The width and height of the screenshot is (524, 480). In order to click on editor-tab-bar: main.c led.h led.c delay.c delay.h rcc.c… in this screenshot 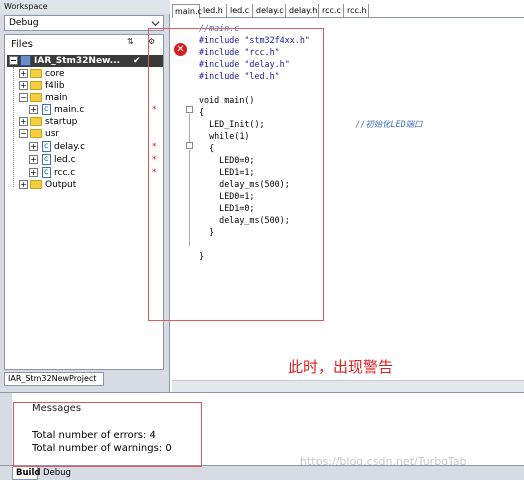, I will do `click(348, 11)`.